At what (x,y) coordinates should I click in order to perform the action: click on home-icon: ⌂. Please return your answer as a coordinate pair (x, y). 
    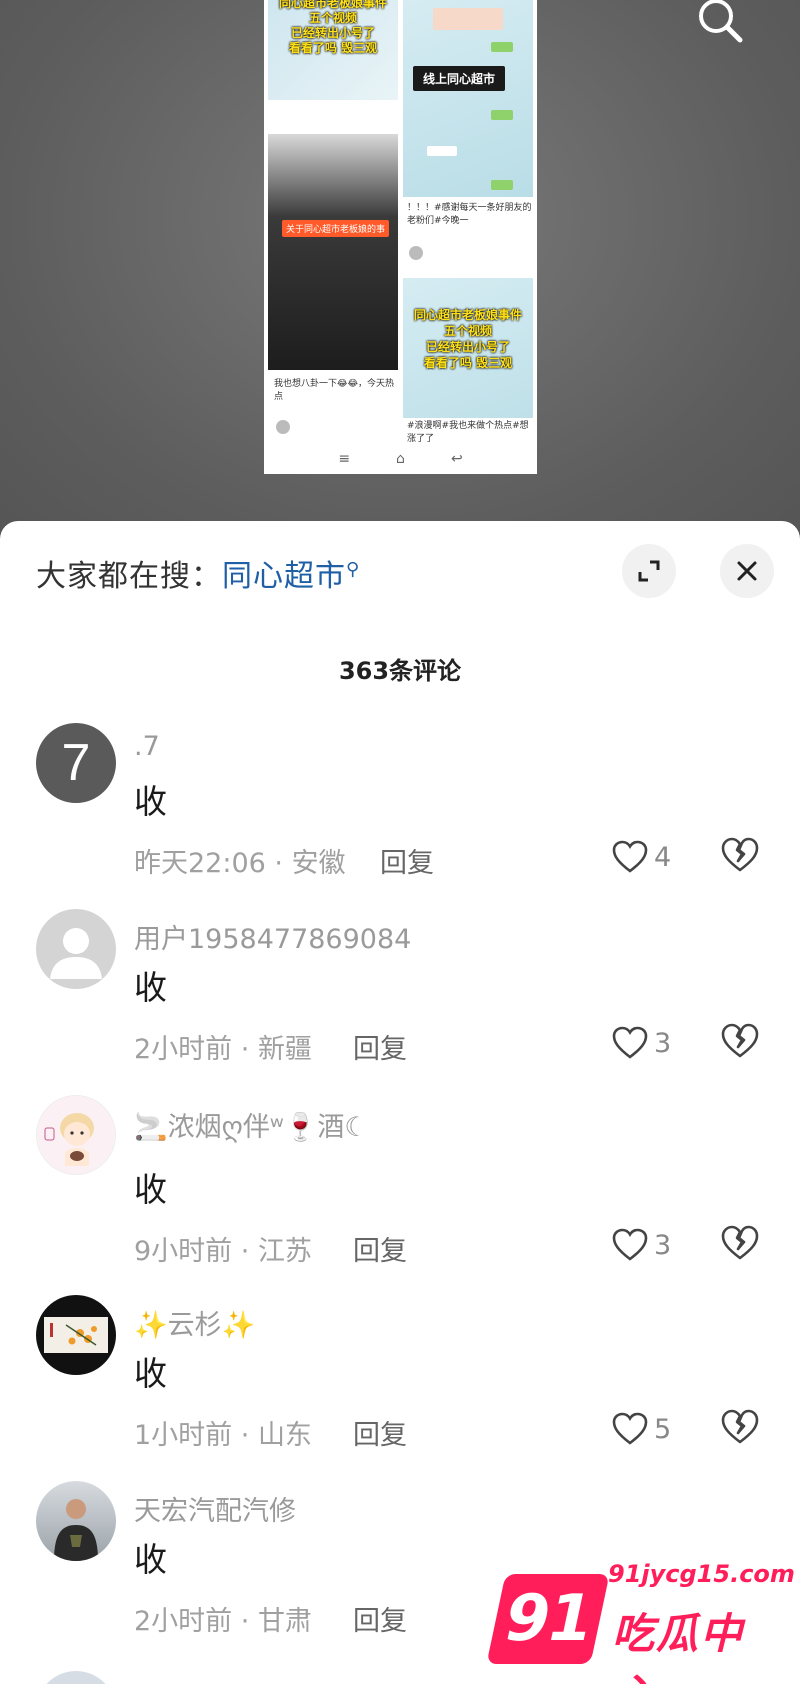
    Looking at the image, I should click on (400, 459).